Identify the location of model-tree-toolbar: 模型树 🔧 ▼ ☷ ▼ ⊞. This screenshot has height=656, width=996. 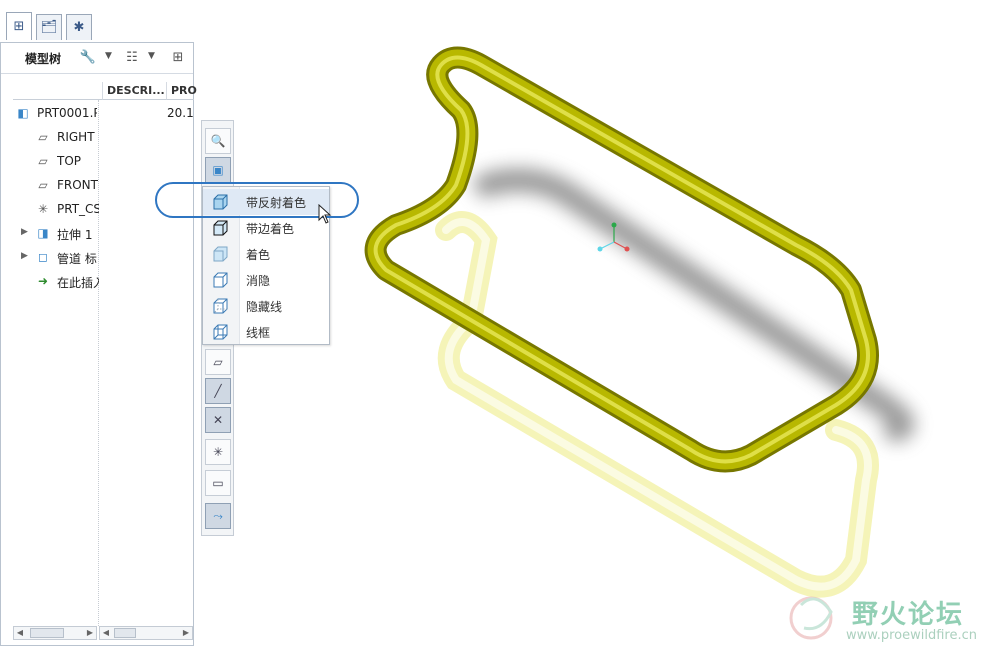
(97, 58).